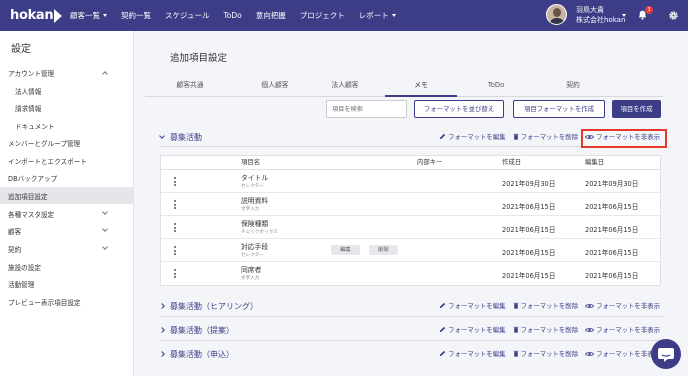  What do you see at coordinates (255, 201) in the screenshot?
I see `field-name: 説明資料` at bounding box center [255, 201].